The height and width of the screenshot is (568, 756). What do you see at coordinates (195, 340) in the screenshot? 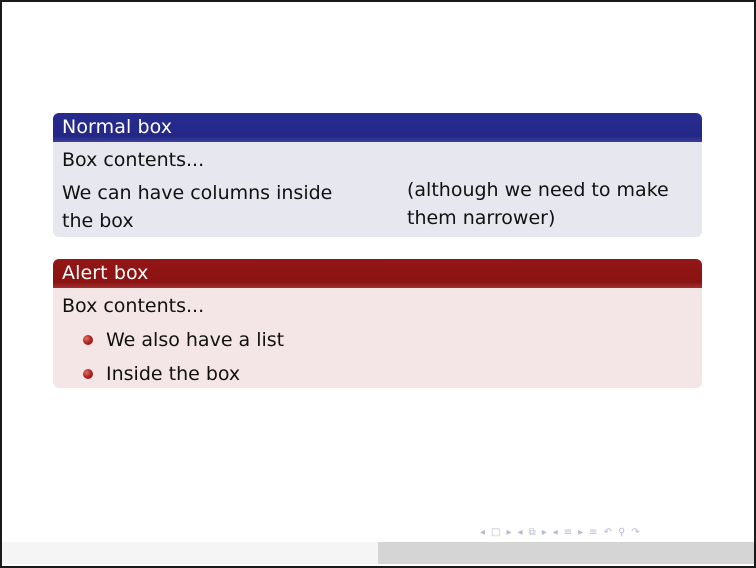
I see `list-item-text: We also have a list` at bounding box center [195, 340].